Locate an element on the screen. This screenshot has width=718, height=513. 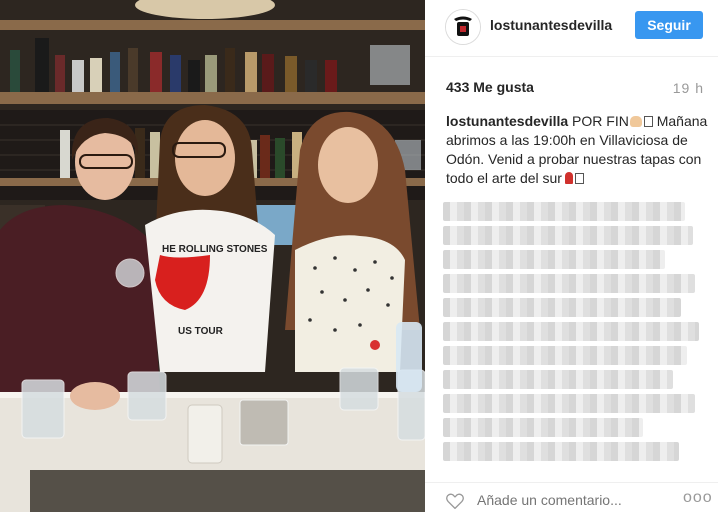
avatar is located at coordinates (463, 27).